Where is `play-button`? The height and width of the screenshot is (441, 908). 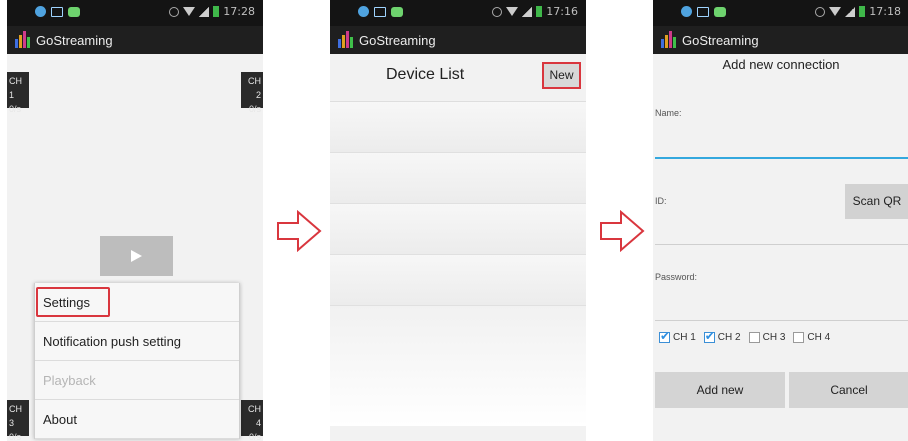 play-button is located at coordinates (136, 256).